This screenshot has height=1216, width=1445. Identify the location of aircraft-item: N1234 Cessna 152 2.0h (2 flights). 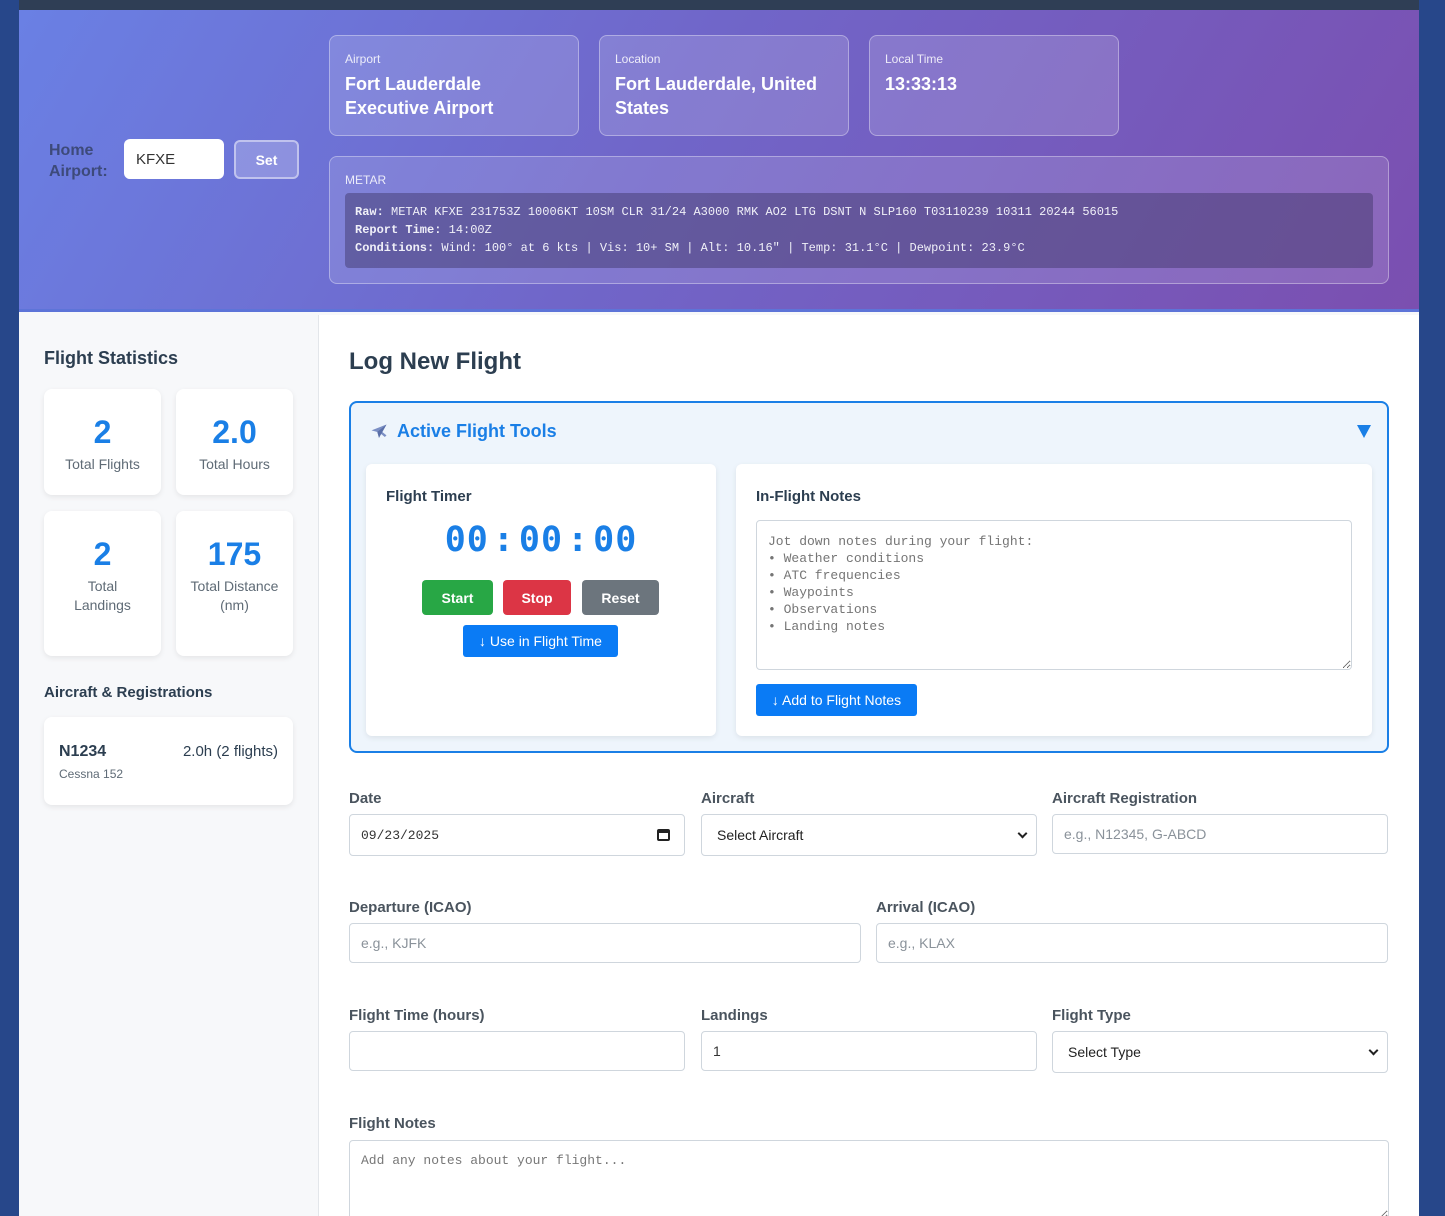
(168, 761).